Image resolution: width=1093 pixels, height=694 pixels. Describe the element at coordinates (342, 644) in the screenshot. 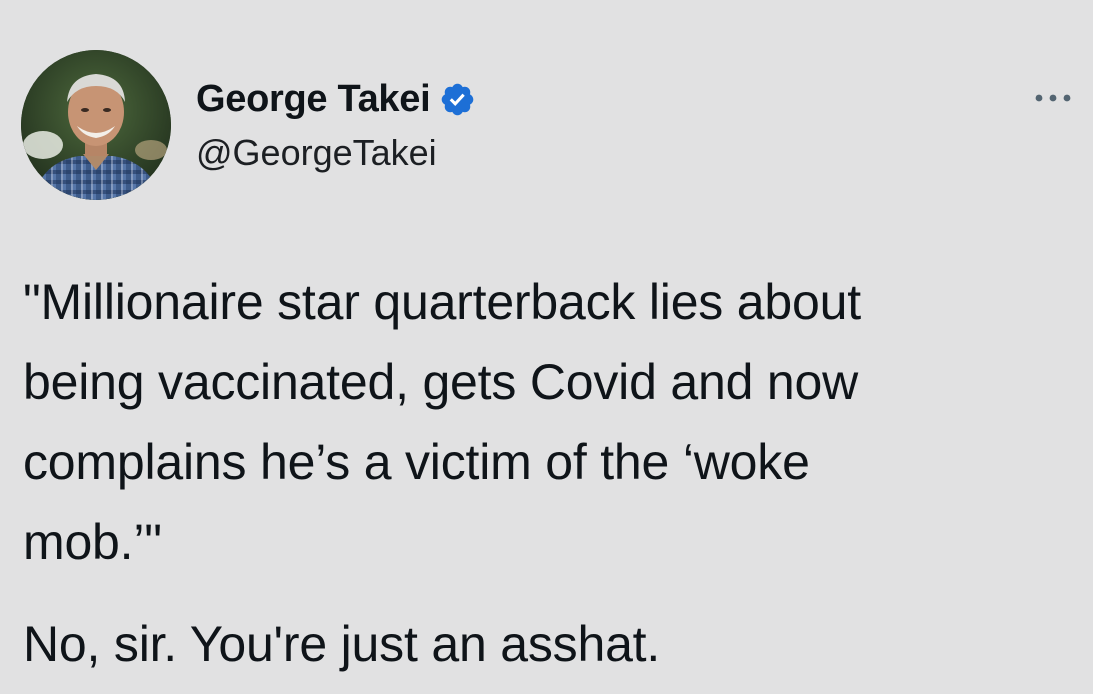

I see `tweet-comment-text: No, sir. You're just an asshat.` at that location.